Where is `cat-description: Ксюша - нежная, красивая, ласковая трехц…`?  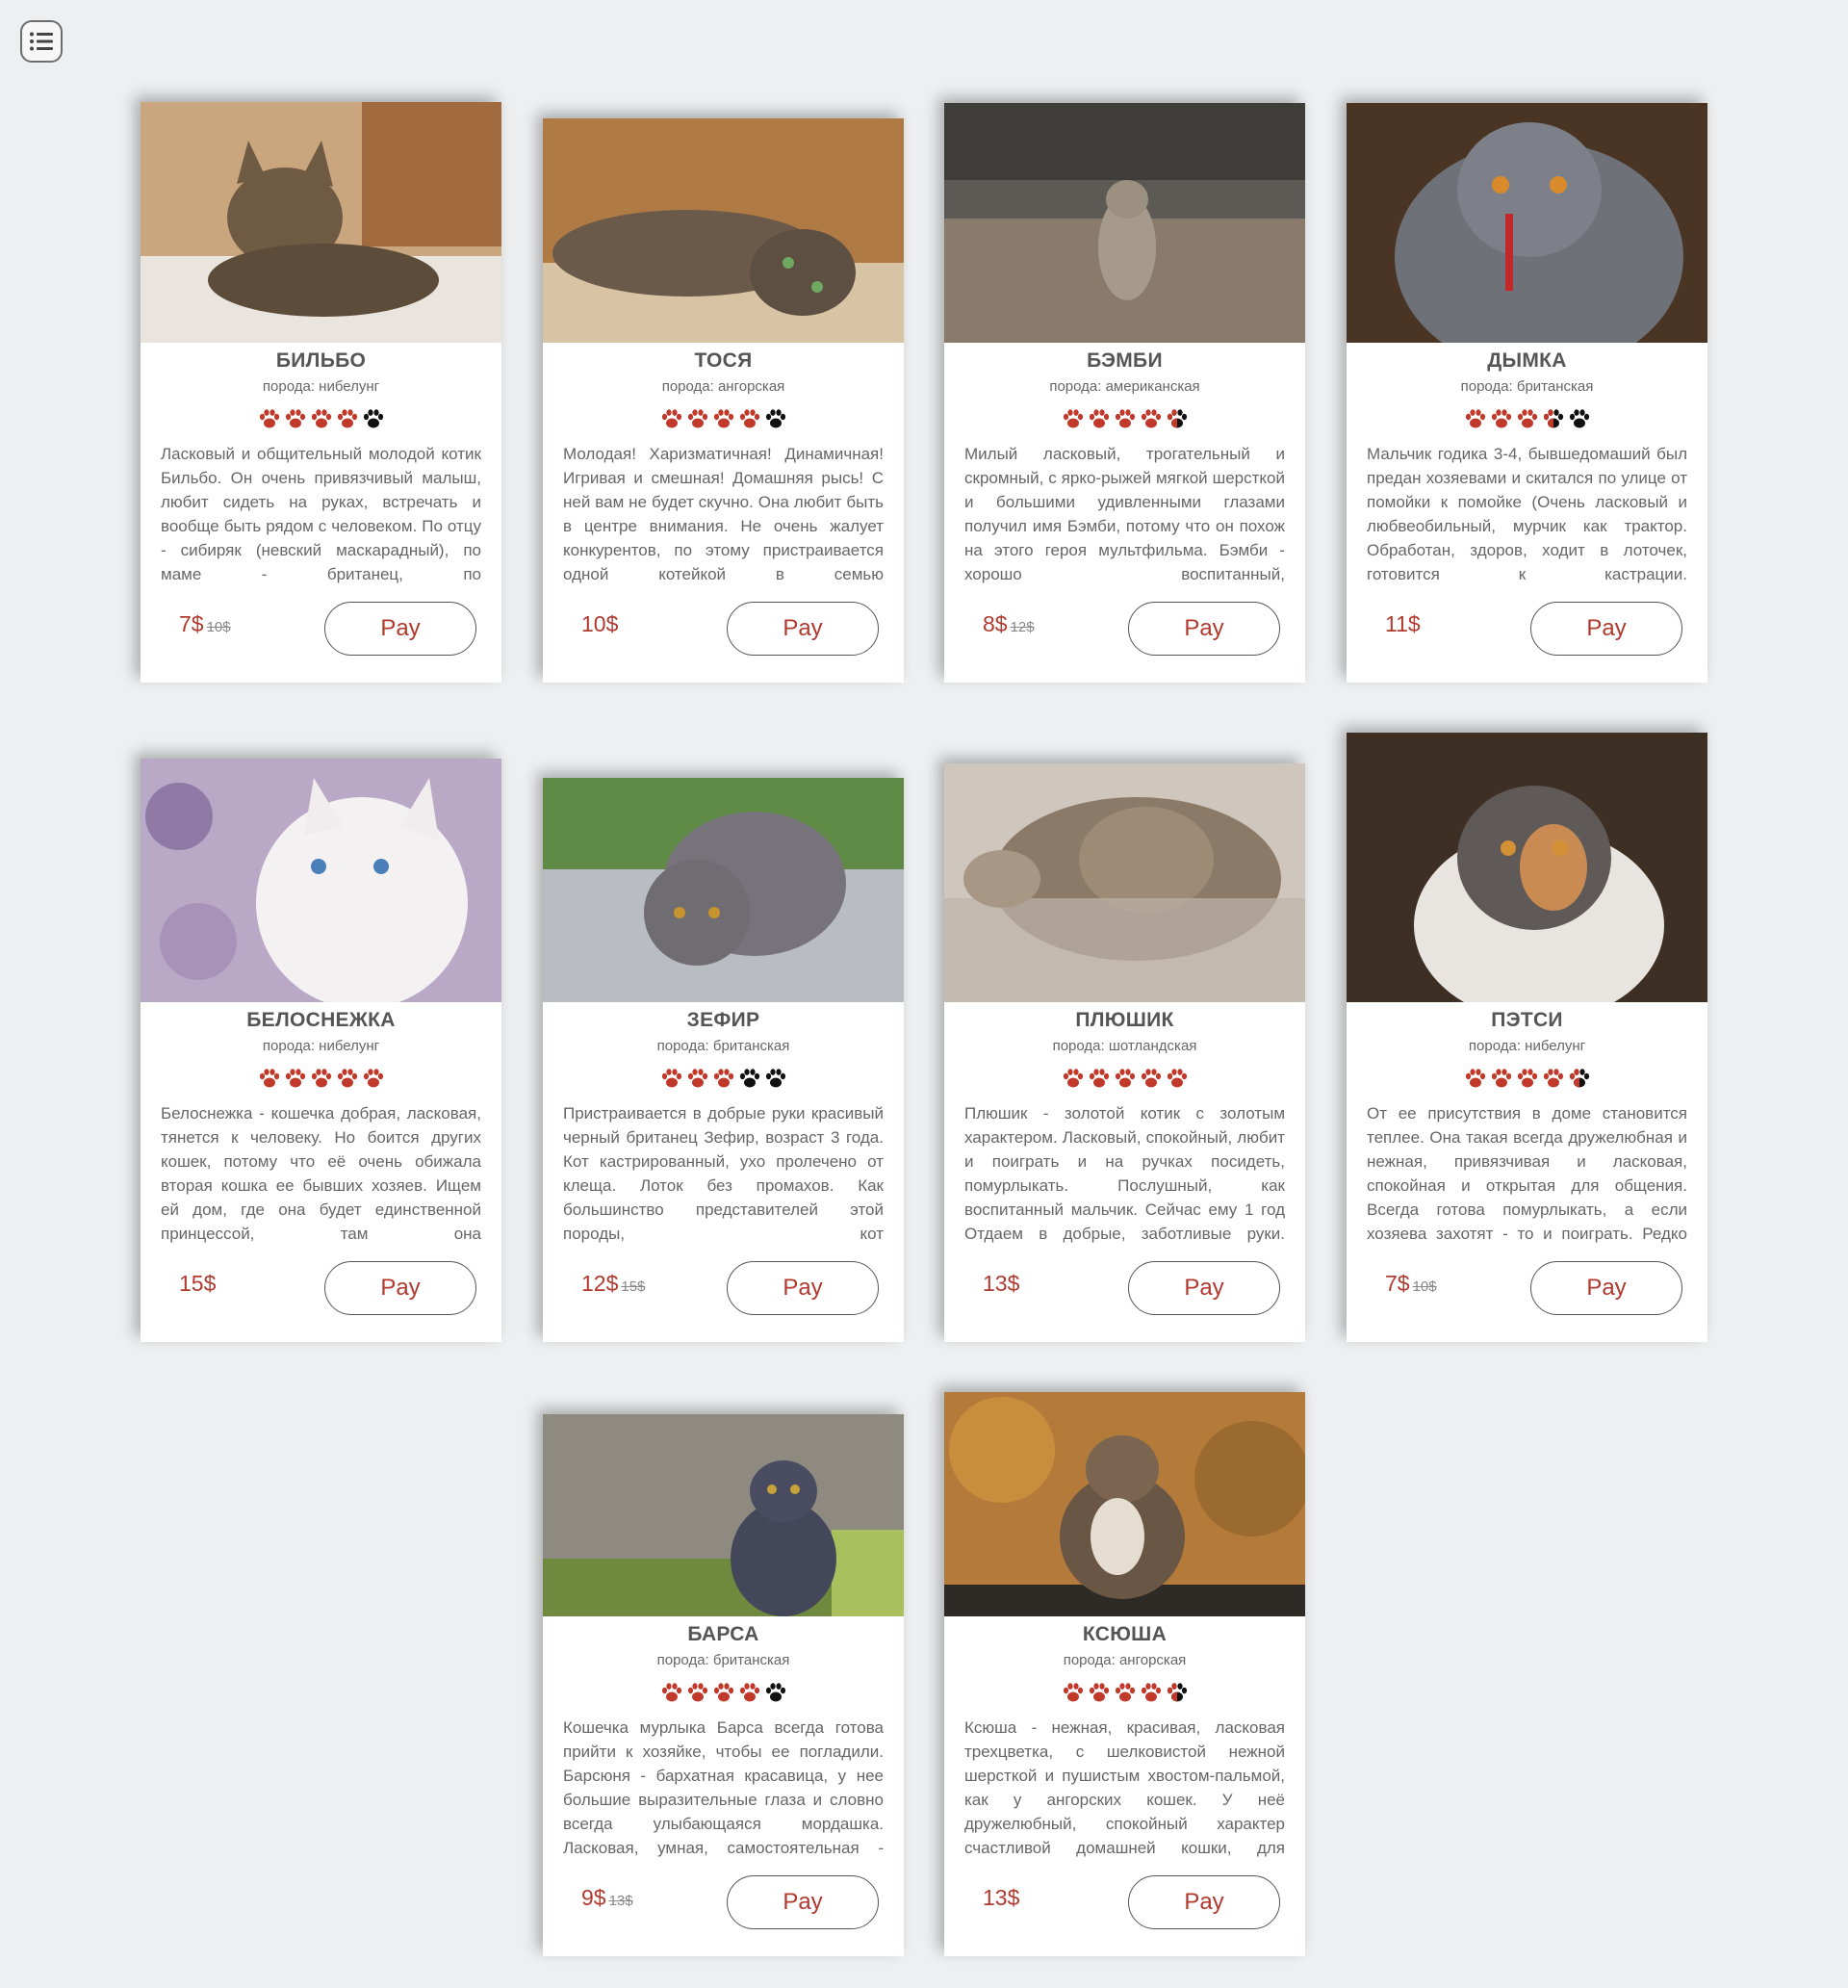
cat-description: Ксюша - нежная, красивая, ласковая трехц… is located at coordinates (1124, 1787).